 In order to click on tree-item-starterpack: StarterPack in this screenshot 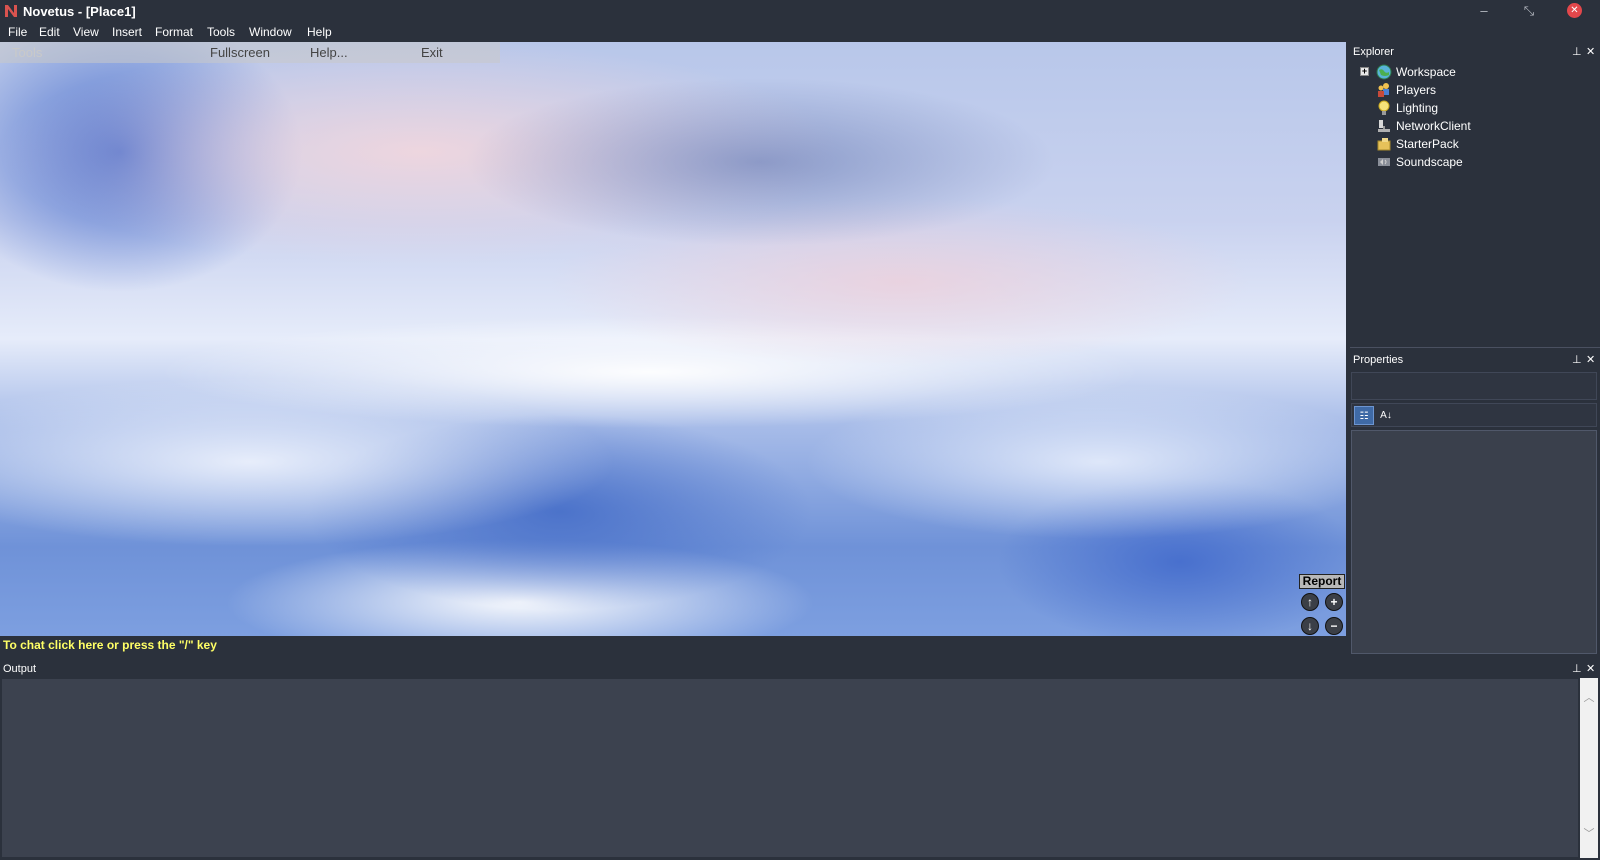, I will do `click(1475, 144)`.